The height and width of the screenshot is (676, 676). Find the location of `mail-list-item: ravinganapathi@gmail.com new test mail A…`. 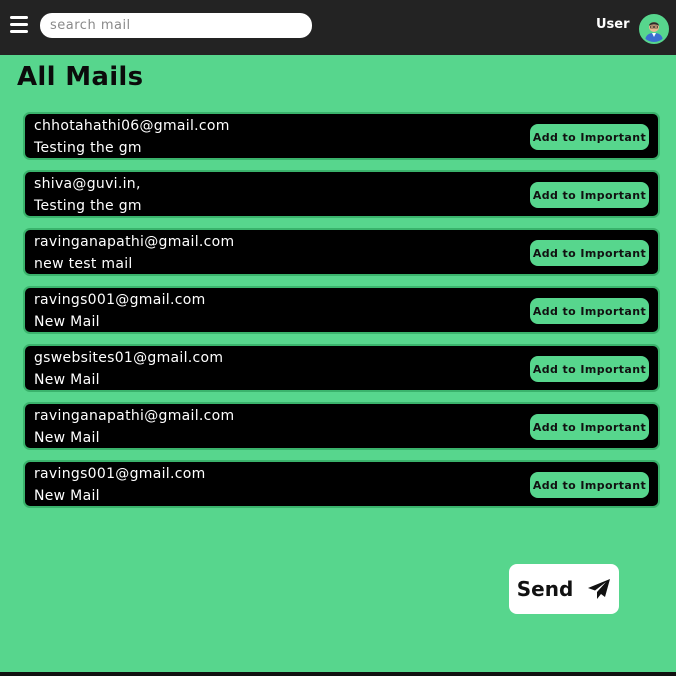

mail-list-item: ravinganapathi@gmail.com new test mail A… is located at coordinates (341, 252).